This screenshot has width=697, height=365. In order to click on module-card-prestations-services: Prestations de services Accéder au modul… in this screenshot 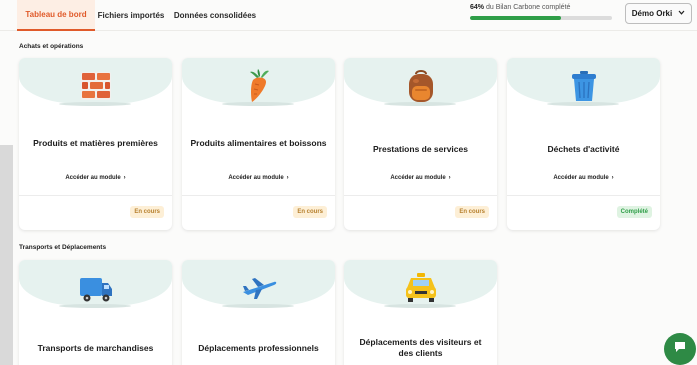, I will do `click(420, 144)`.